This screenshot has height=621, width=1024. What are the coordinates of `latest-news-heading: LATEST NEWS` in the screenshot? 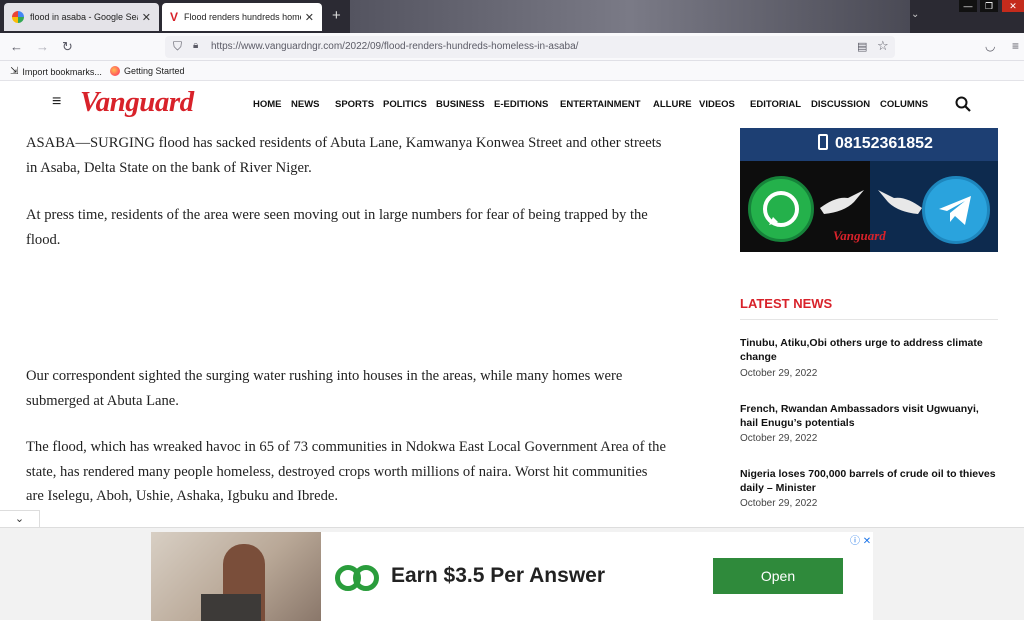 It's located at (786, 303).